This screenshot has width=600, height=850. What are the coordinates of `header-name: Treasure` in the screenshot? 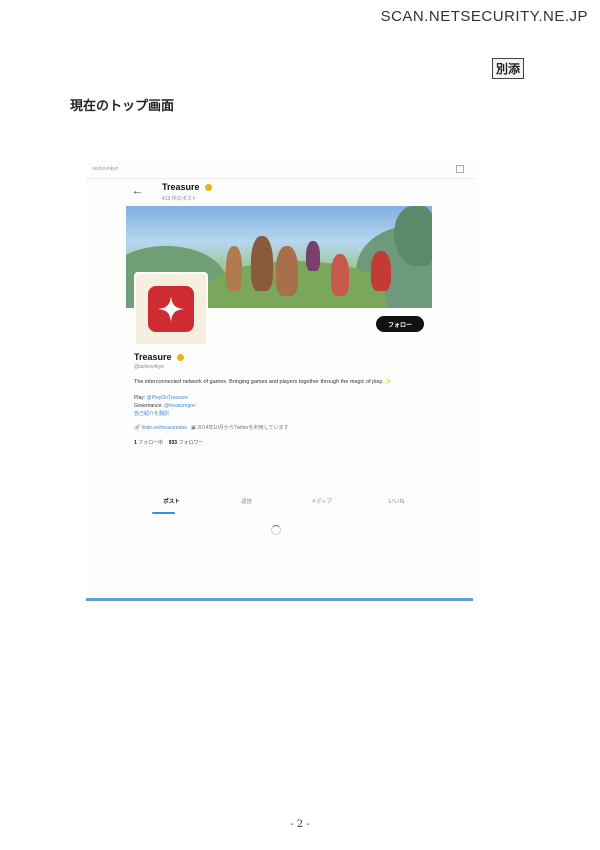 It's located at (181, 187).